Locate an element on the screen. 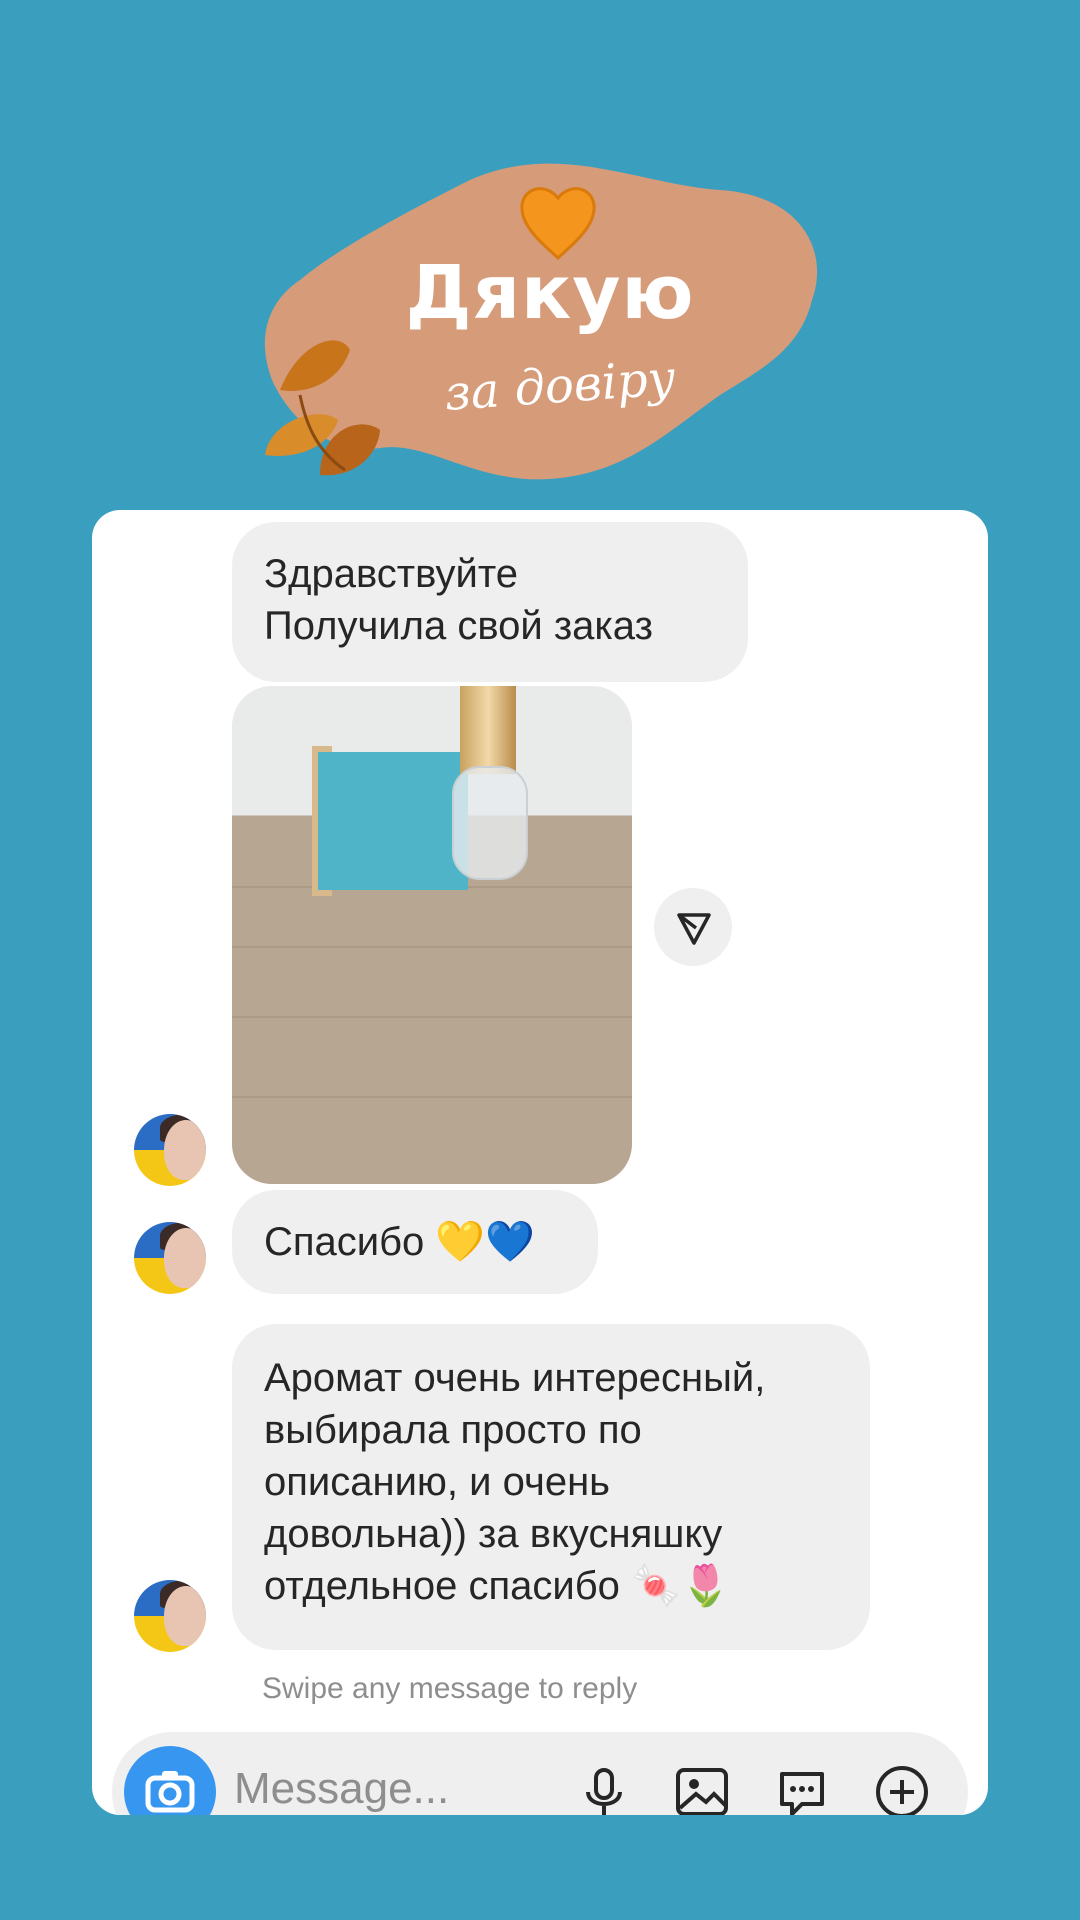 The image size is (1080, 1920). message-line: отдельное спасибо is located at coordinates (442, 1586).